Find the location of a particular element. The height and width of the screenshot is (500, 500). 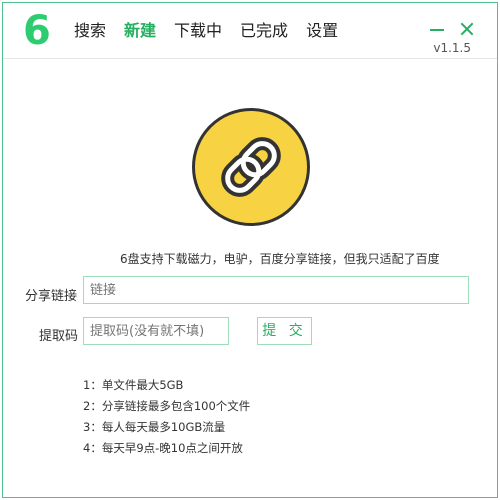

extract-code-input is located at coordinates (156, 331).